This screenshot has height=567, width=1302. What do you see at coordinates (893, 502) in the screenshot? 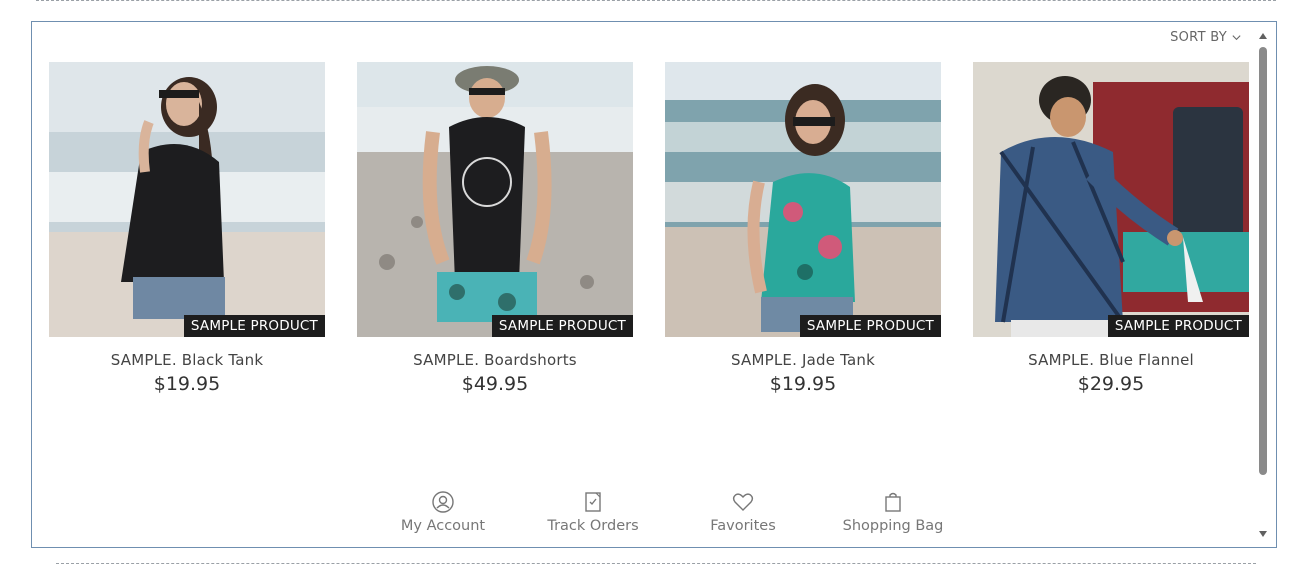
I see `shopping-bag-icon` at bounding box center [893, 502].